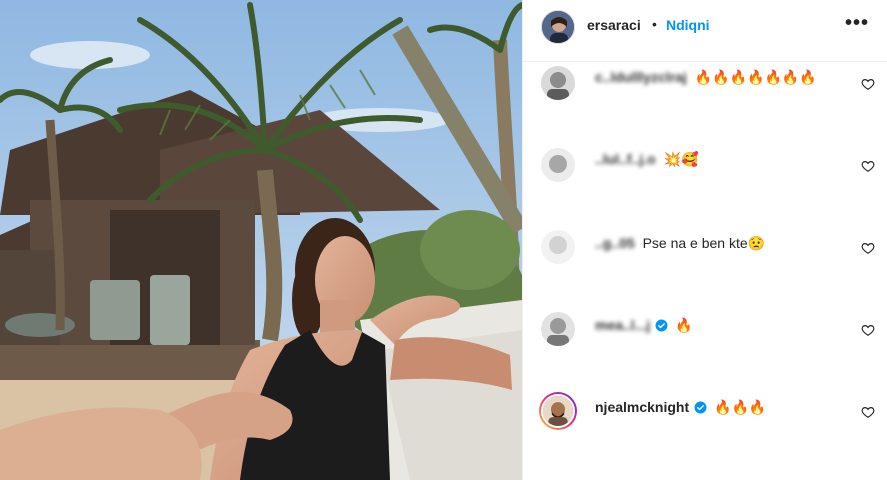 The width and height of the screenshot is (887, 480). I want to click on post-header: ersaraci • Ndiqni •••, so click(705, 31).